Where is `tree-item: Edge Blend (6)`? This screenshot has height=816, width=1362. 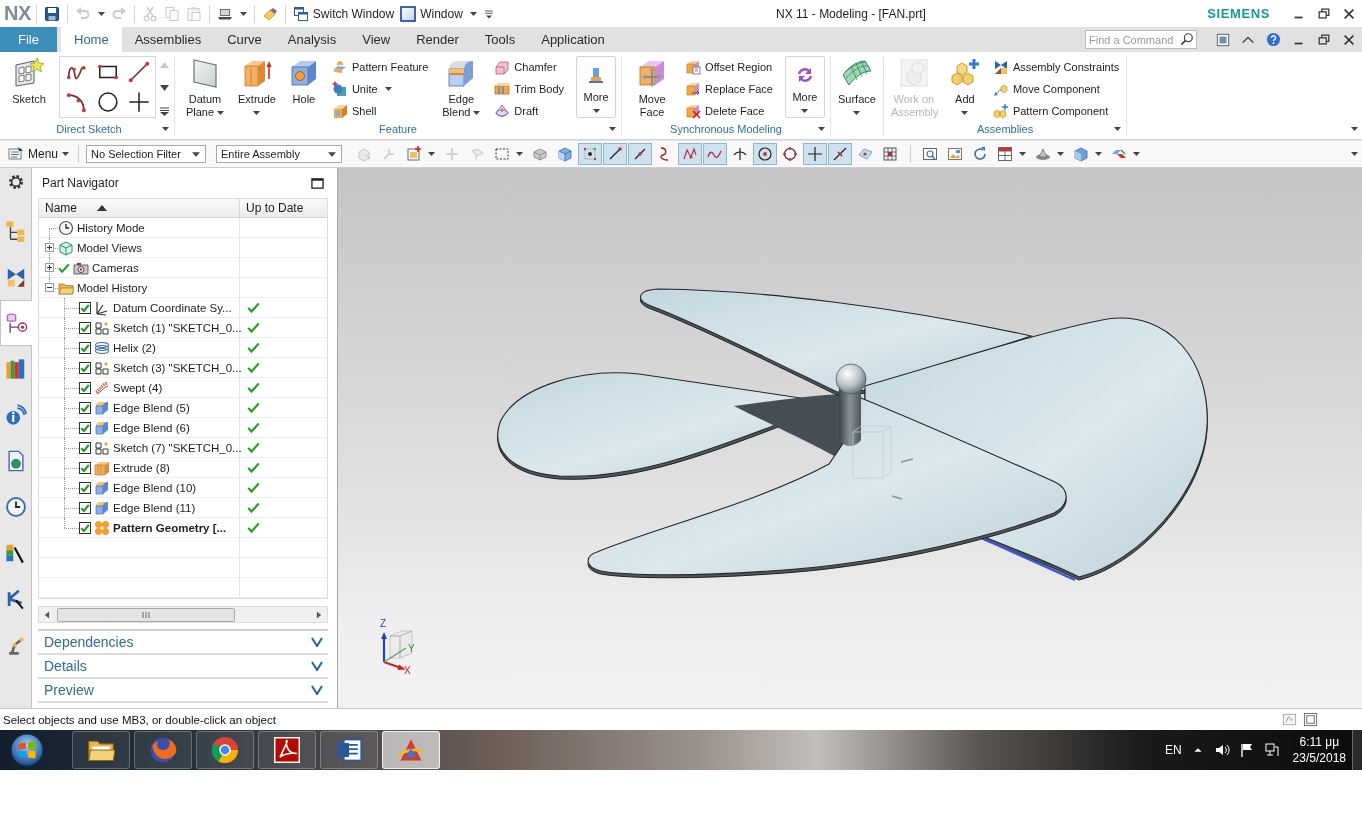 tree-item: Edge Blend (6) is located at coordinates (151, 427).